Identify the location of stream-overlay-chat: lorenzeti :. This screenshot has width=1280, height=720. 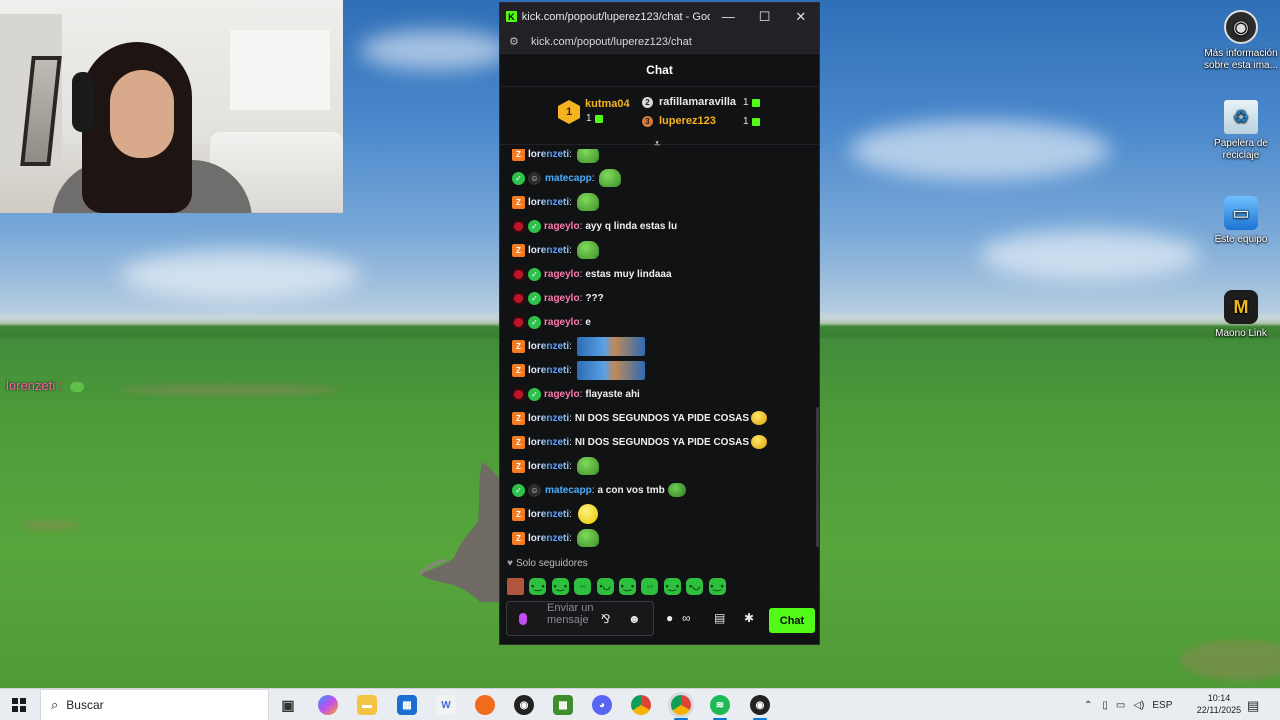
(45, 385).